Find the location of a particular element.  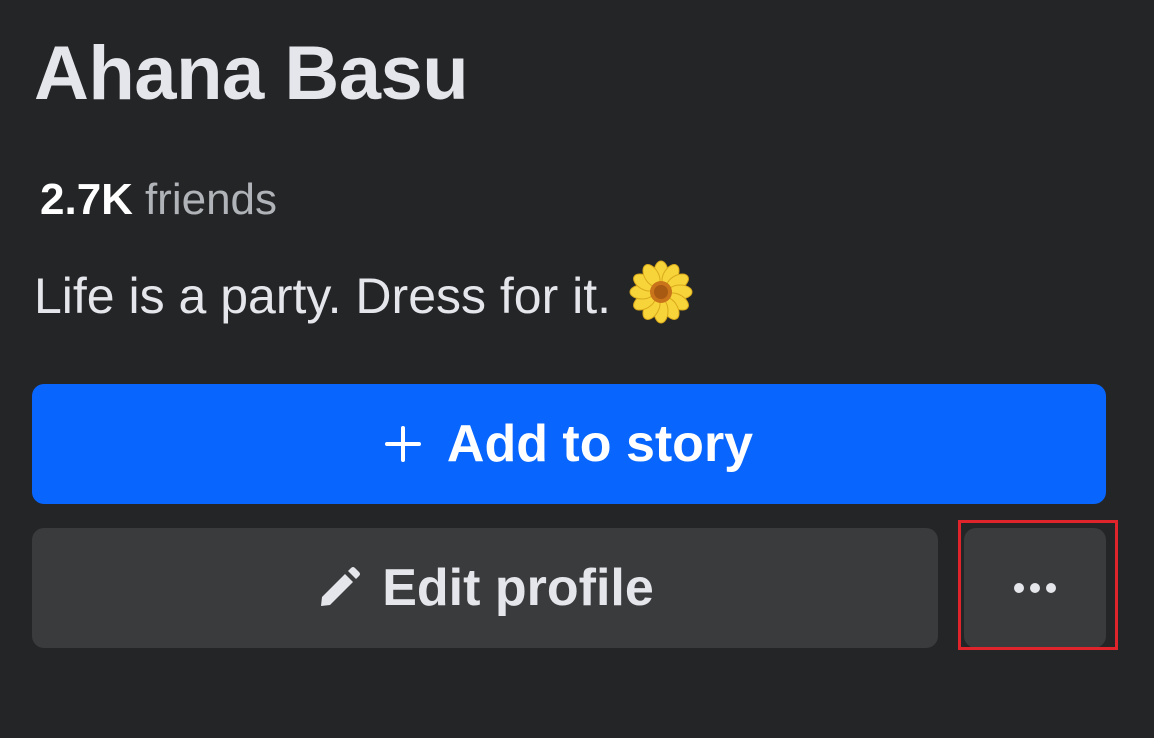

friends-label: friends is located at coordinates (211, 199).